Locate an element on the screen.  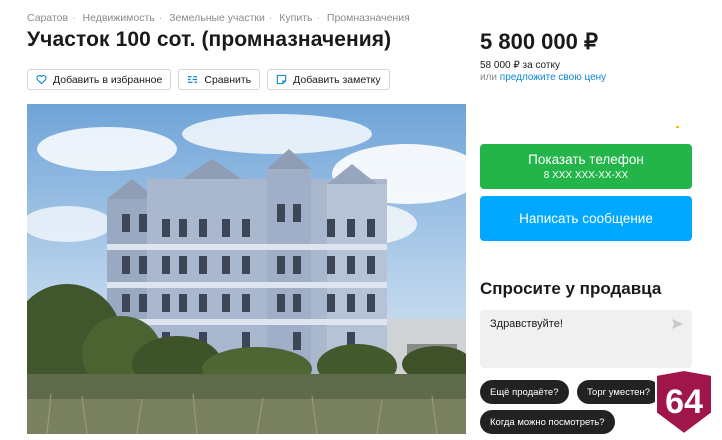
add-to-favorites-button: Добавить в избранное is located at coordinates (99, 79).